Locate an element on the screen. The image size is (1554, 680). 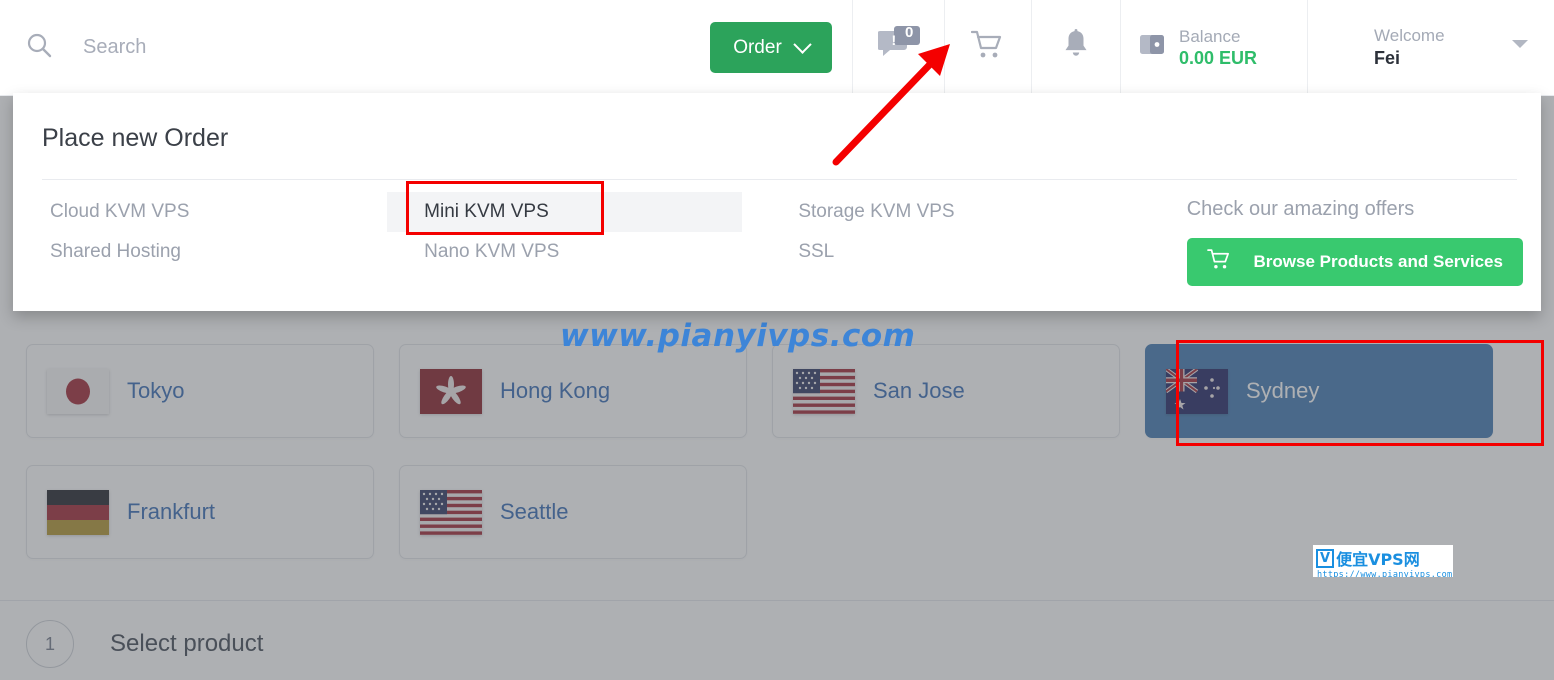
balance-text-block: Balance 0.00 EUR is located at coordinates (1218, 48).